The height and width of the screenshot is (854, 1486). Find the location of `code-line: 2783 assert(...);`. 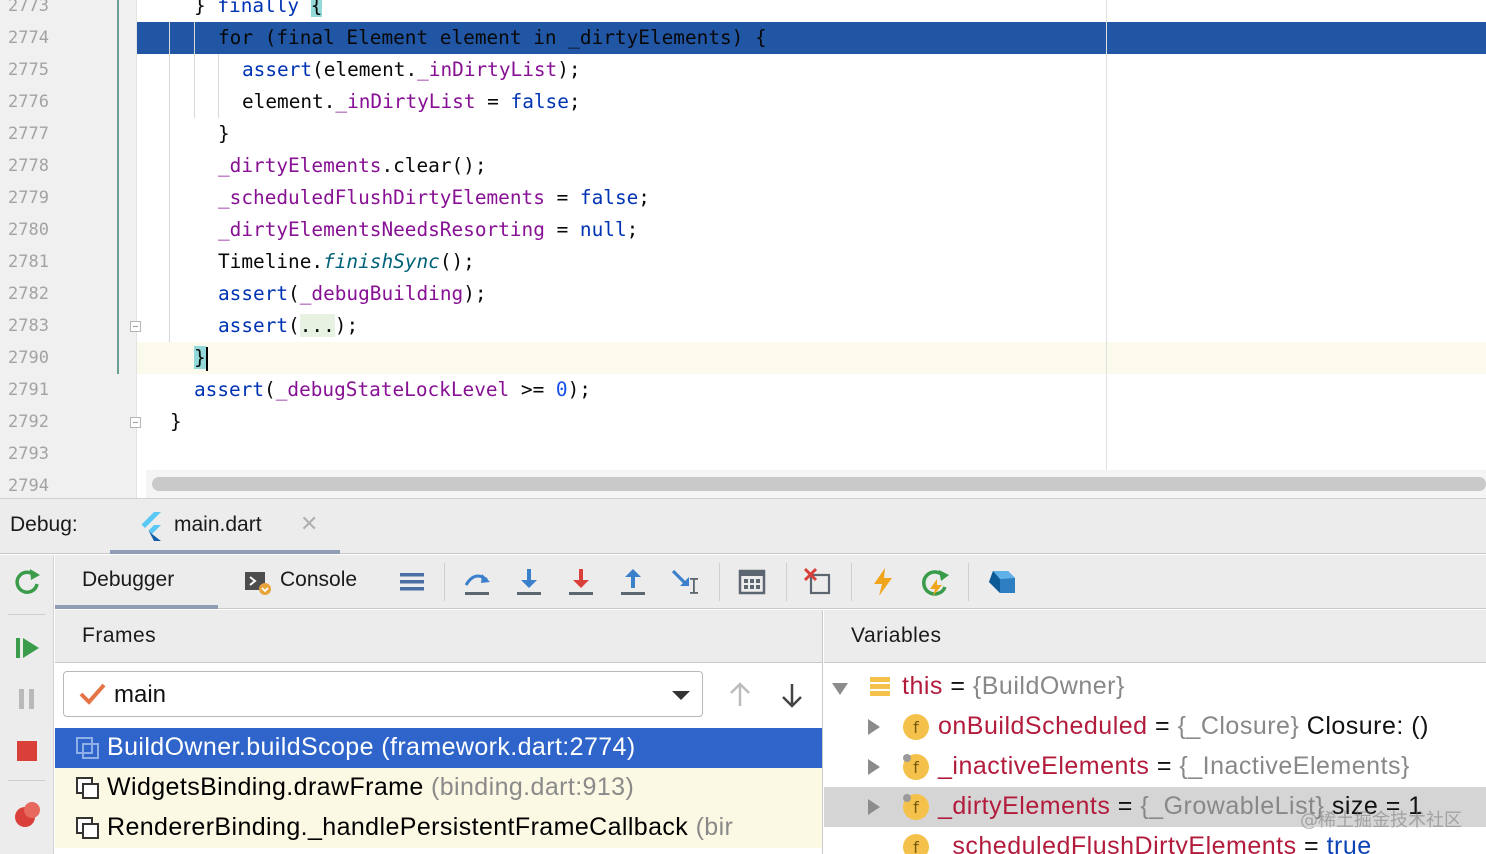

code-line: 2783 assert(...); is located at coordinates (743, 326).